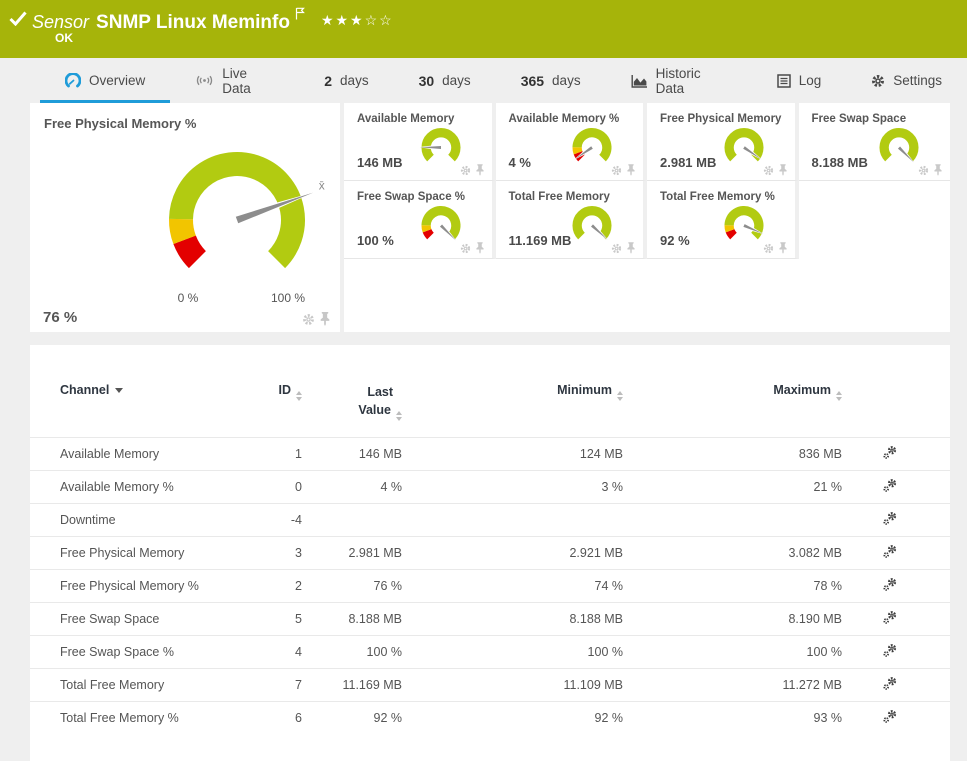 Image resolution: width=967 pixels, height=761 pixels. I want to click on channel-name: Downtime, so click(142, 520).